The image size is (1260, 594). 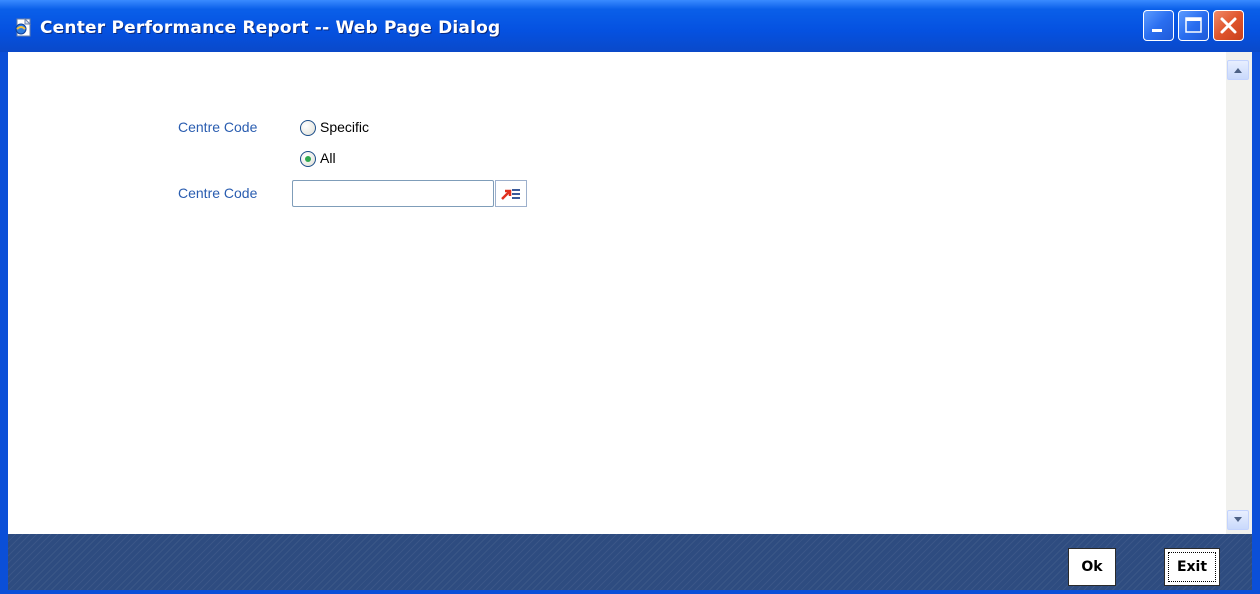 I want to click on list-of-values-icon, so click(x=510, y=194).